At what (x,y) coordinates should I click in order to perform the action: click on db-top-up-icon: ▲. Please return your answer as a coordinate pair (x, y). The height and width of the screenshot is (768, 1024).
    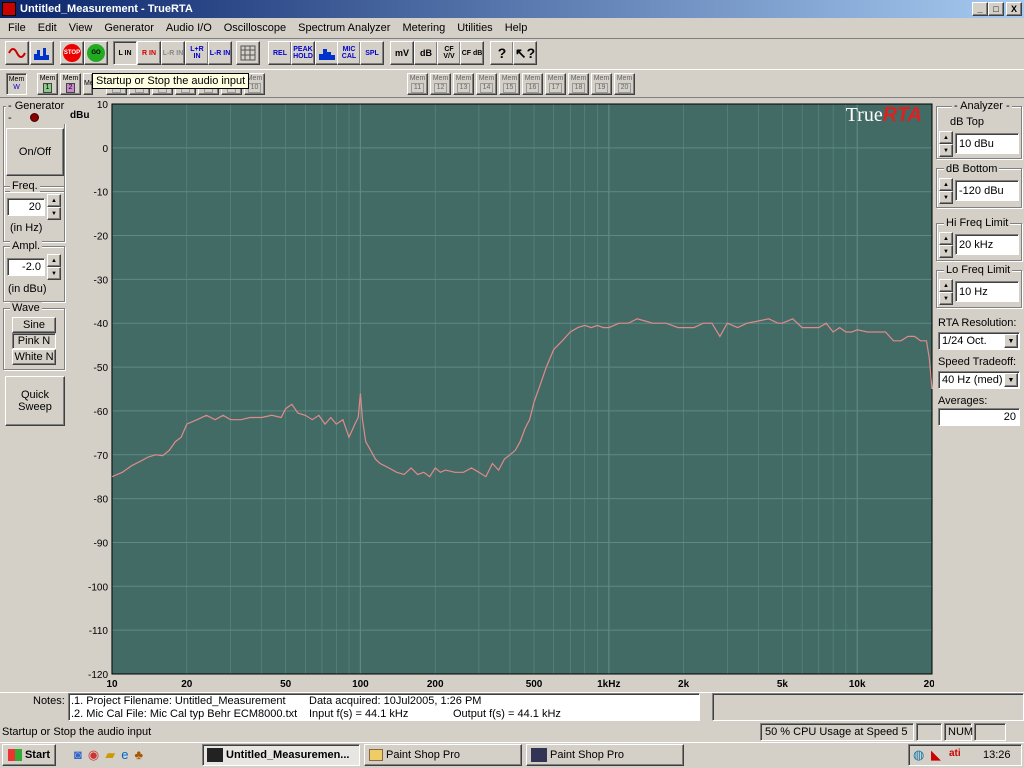
    Looking at the image, I should click on (946, 137).